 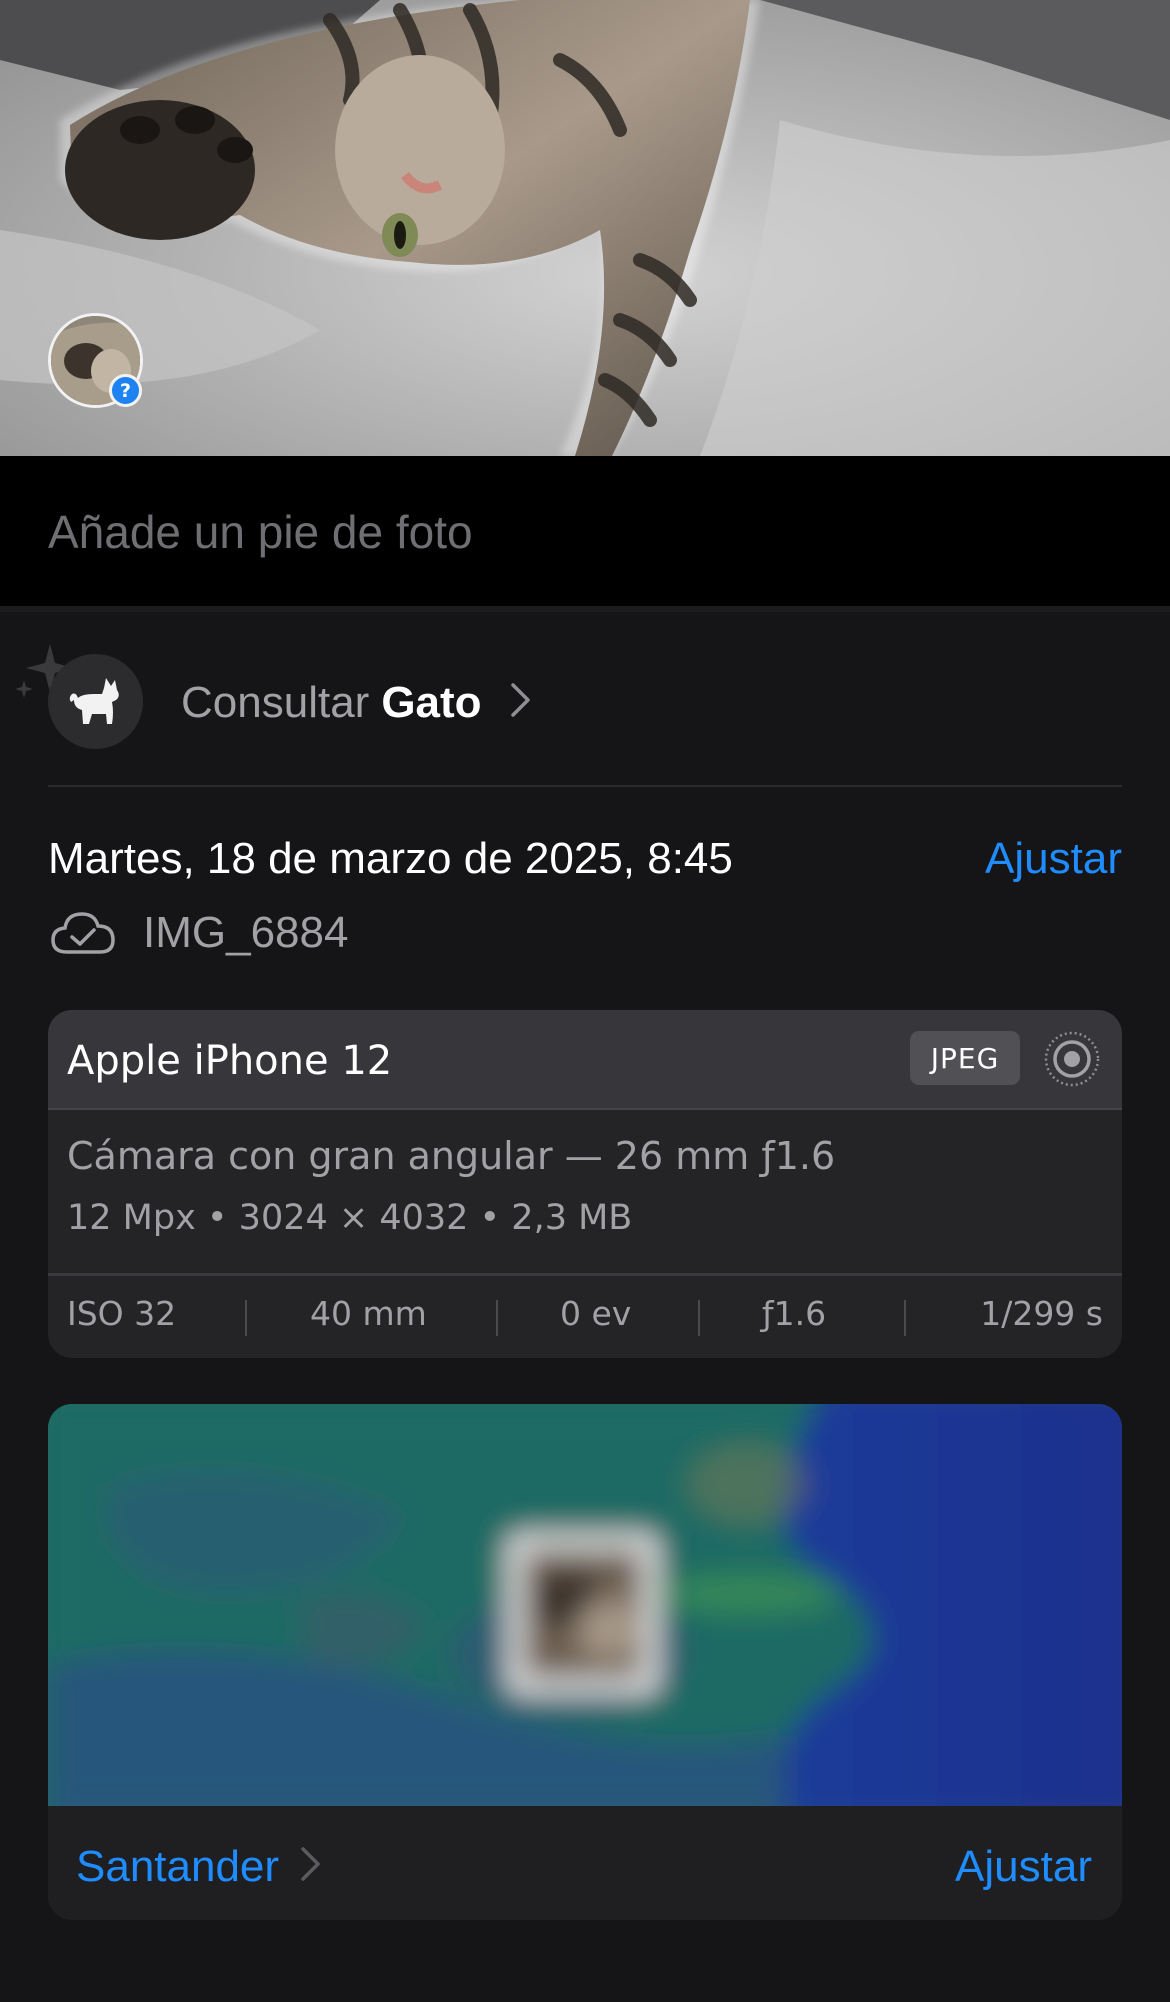 What do you see at coordinates (451, 1156) in the screenshot?
I see `lens-info: Cámara con gran angular — 26 mm ƒ1.6` at bounding box center [451, 1156].